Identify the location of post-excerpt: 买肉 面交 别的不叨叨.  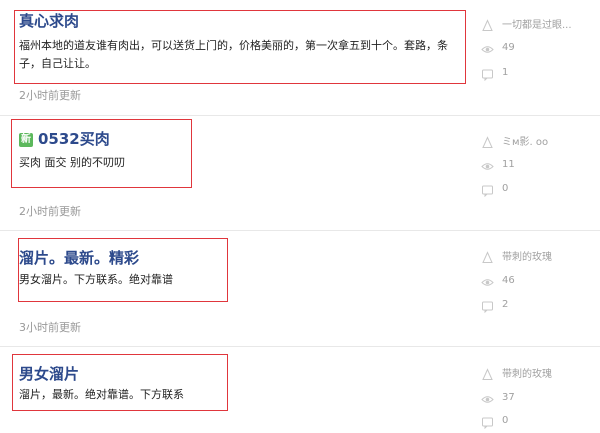
(72, 162).